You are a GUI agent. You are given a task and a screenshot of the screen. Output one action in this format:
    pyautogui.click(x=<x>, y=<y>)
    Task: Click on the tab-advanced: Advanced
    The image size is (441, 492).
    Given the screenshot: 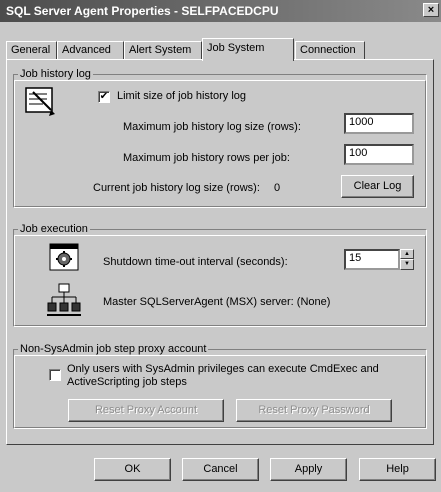 What is the action you would take?
    pyautogui.click(x=90, y=50)
    